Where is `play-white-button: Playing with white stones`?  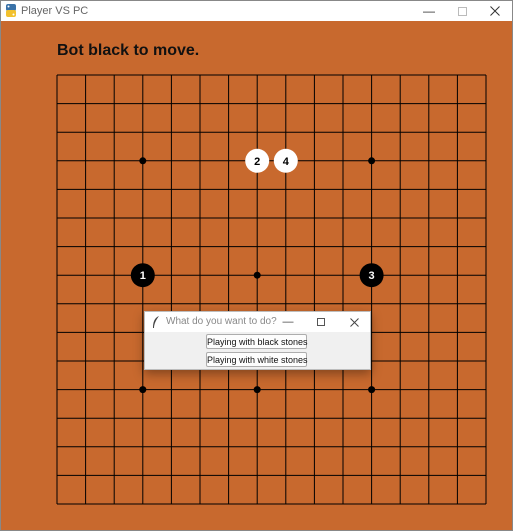
play-white-button: Playing with white stones is located at coordinates (257, 359).